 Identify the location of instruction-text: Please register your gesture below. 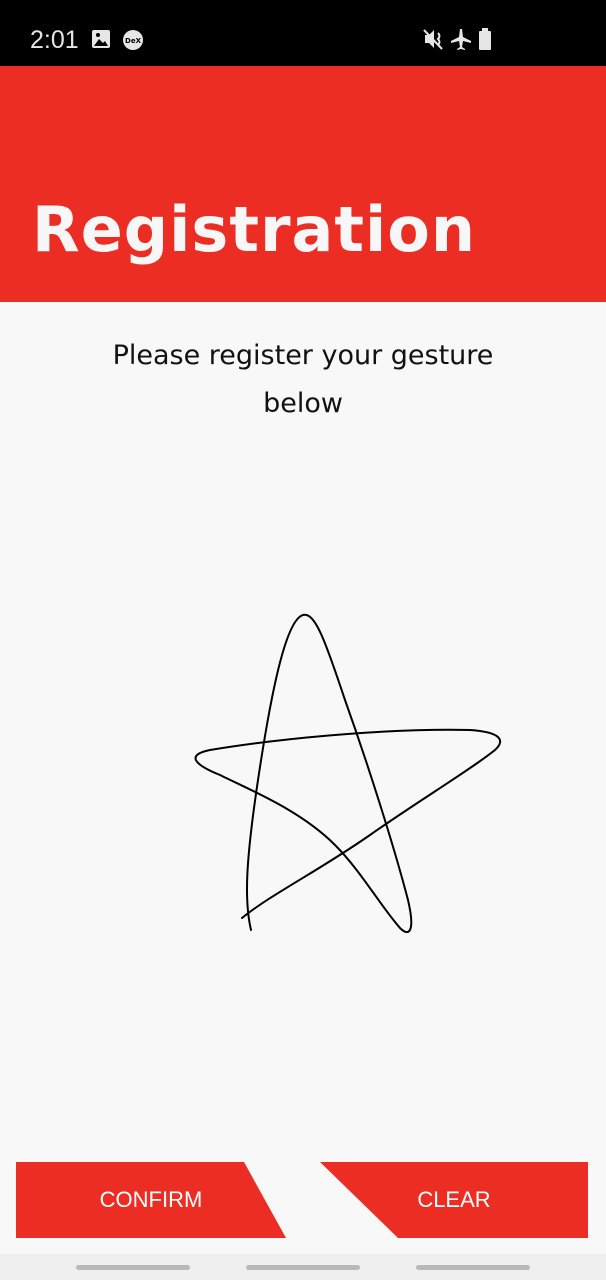
(303, 379).